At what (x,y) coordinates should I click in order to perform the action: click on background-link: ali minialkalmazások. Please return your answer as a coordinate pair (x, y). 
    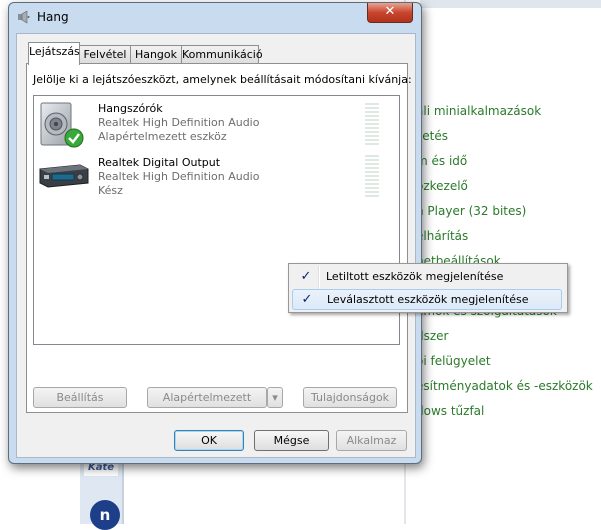
    Looking at the image, I should click on (478, 111).